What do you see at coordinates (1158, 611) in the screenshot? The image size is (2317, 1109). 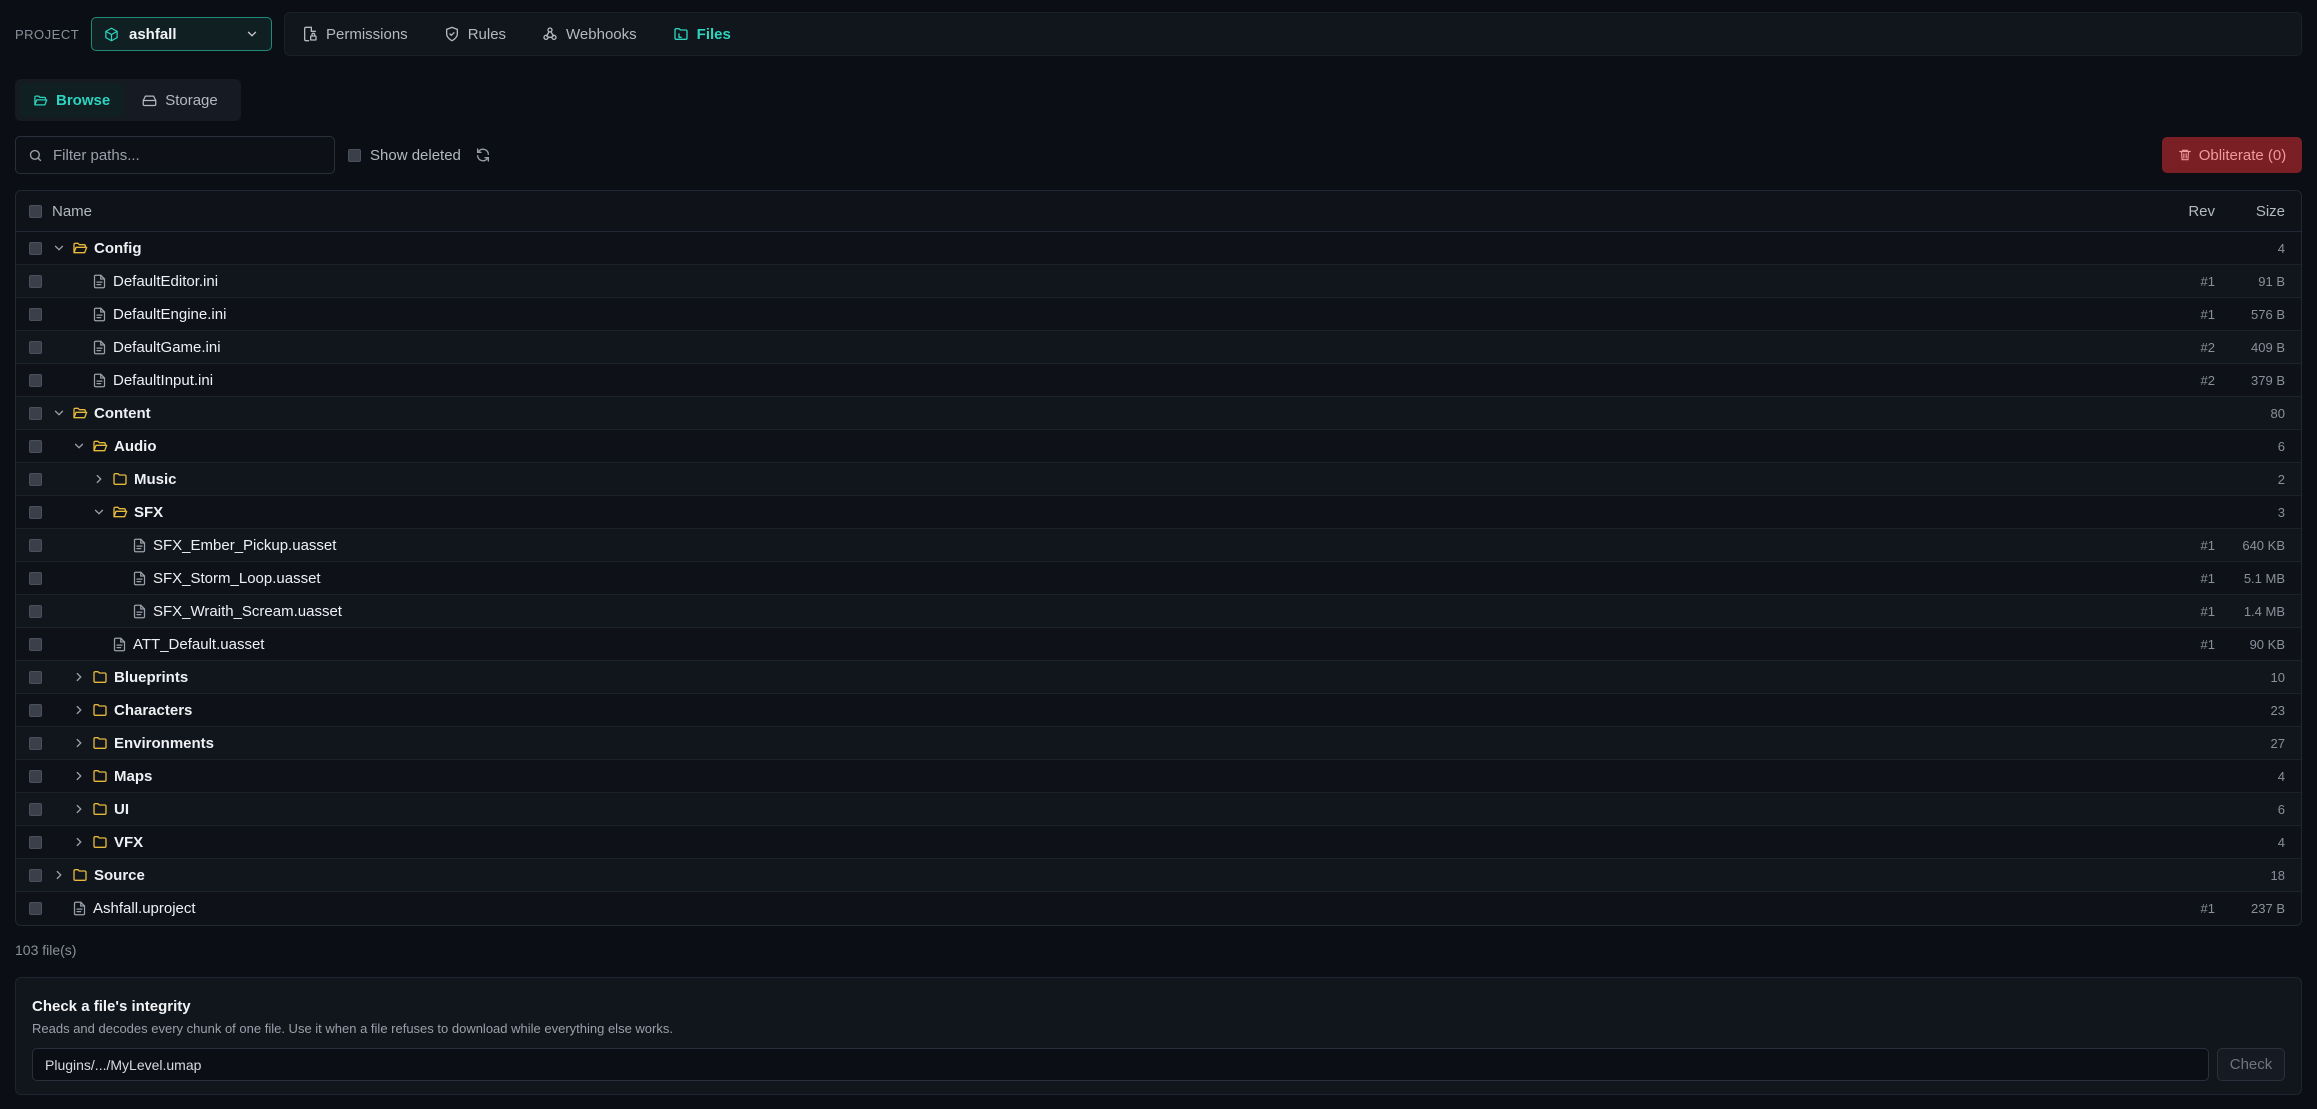 I see `file-row: SFX_Wraith_Scream.uasset #1 1.4 MB` at bounding box center [1158, 611].